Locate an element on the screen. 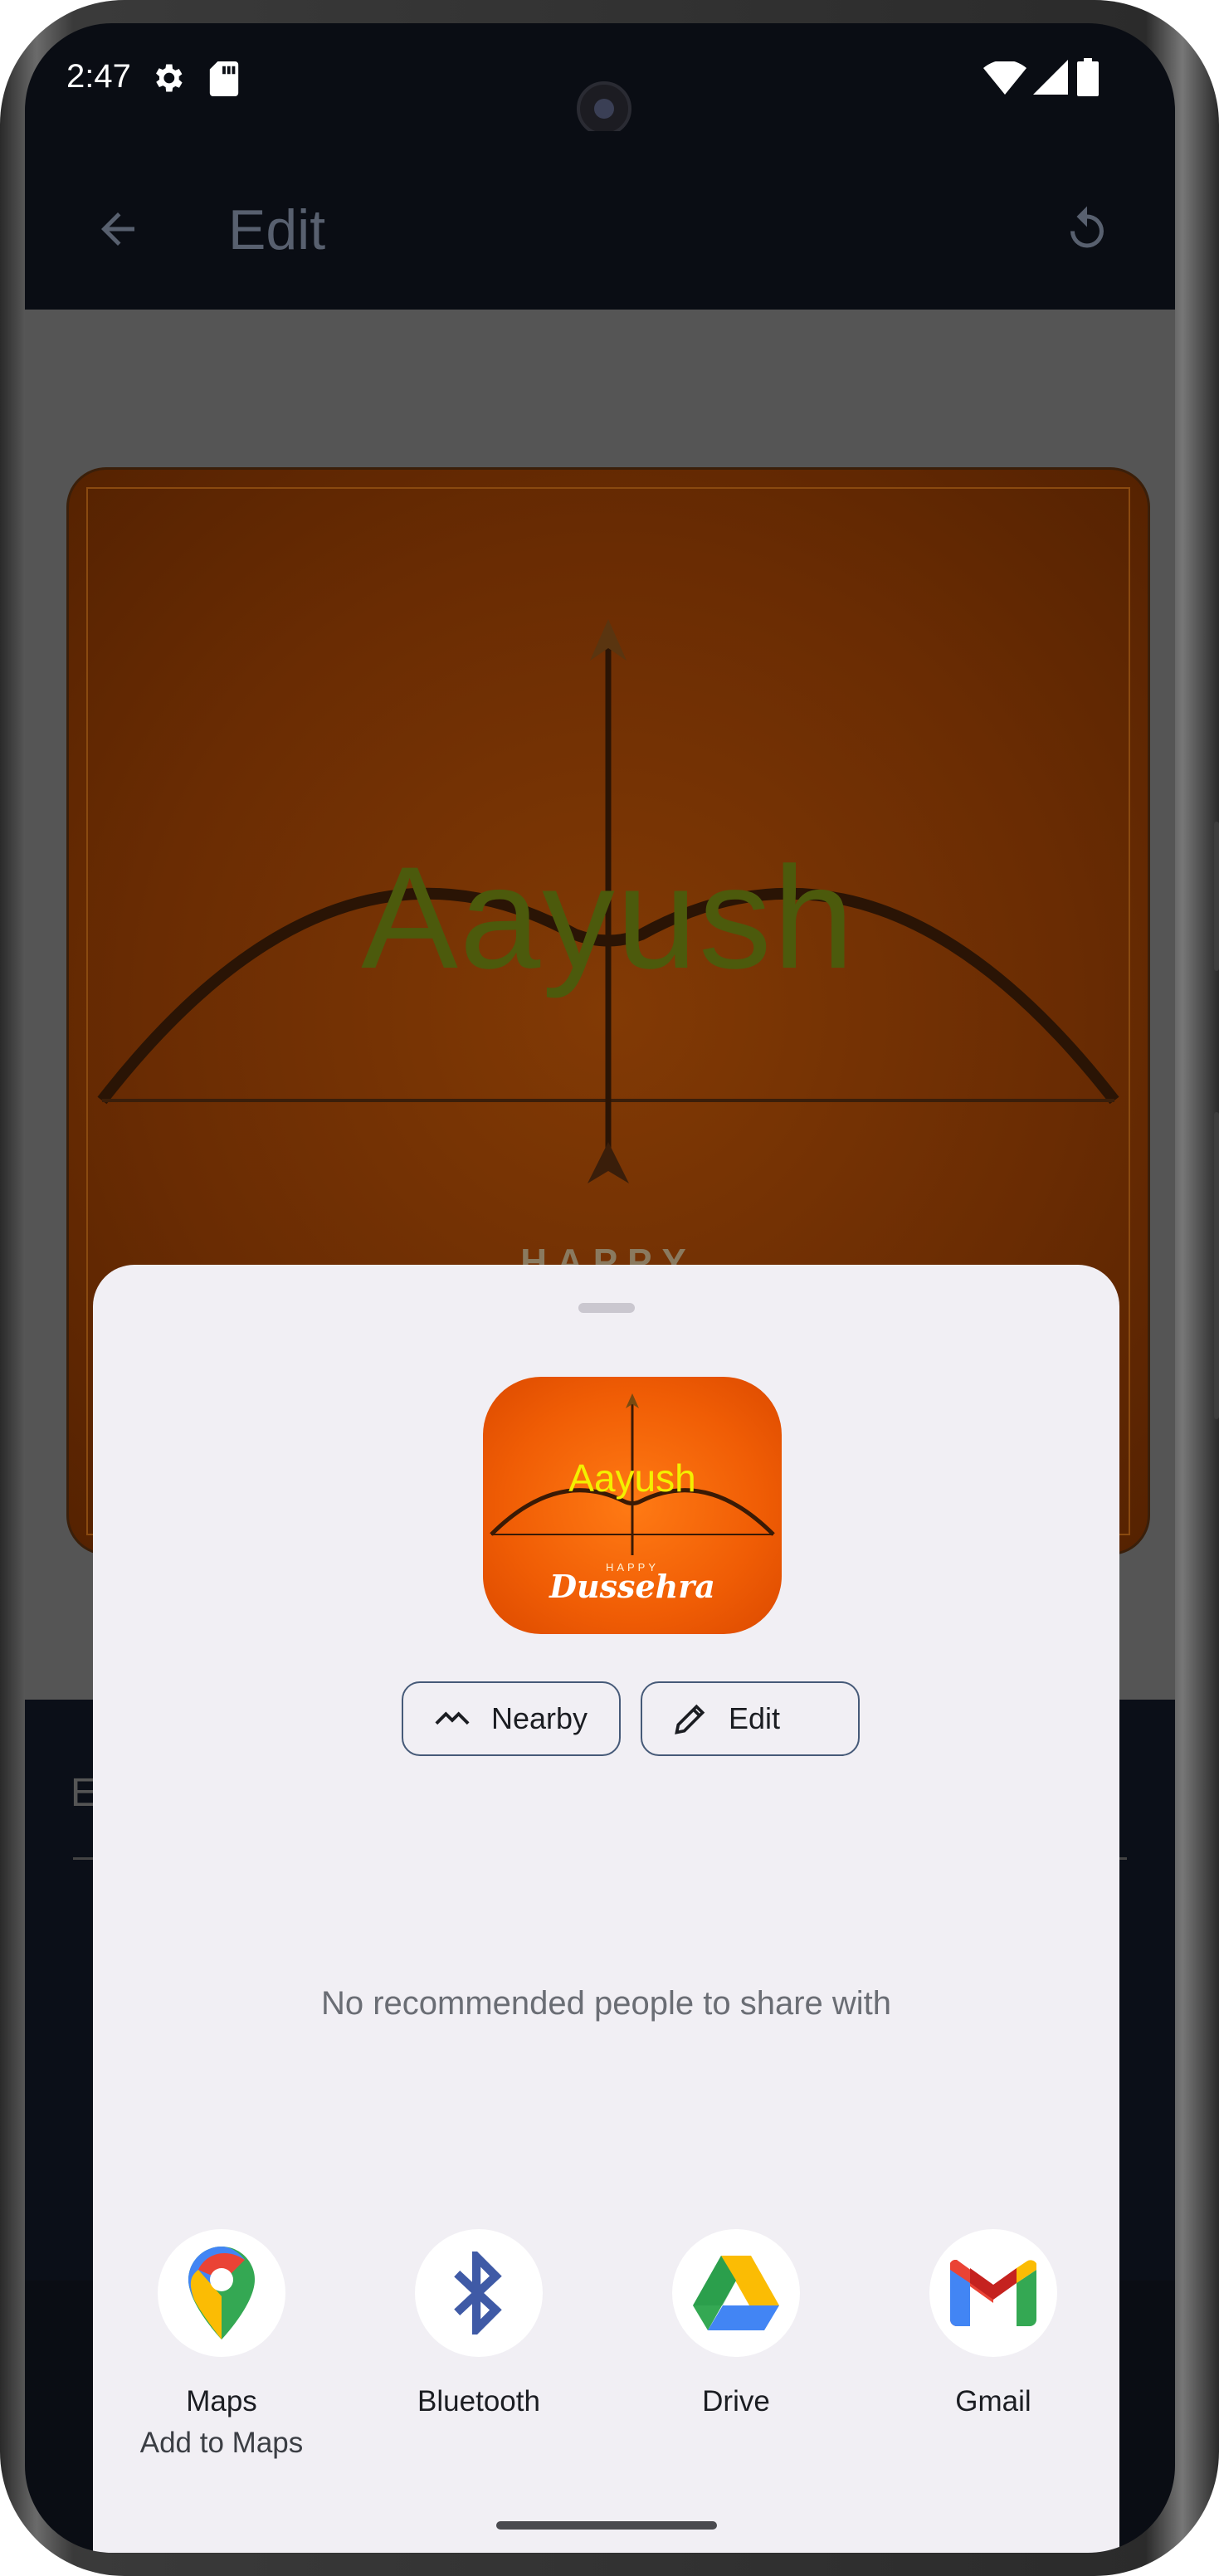 This screenshot has width=1219, height=2576. signal-icon is located at coordinates (1051, 81).